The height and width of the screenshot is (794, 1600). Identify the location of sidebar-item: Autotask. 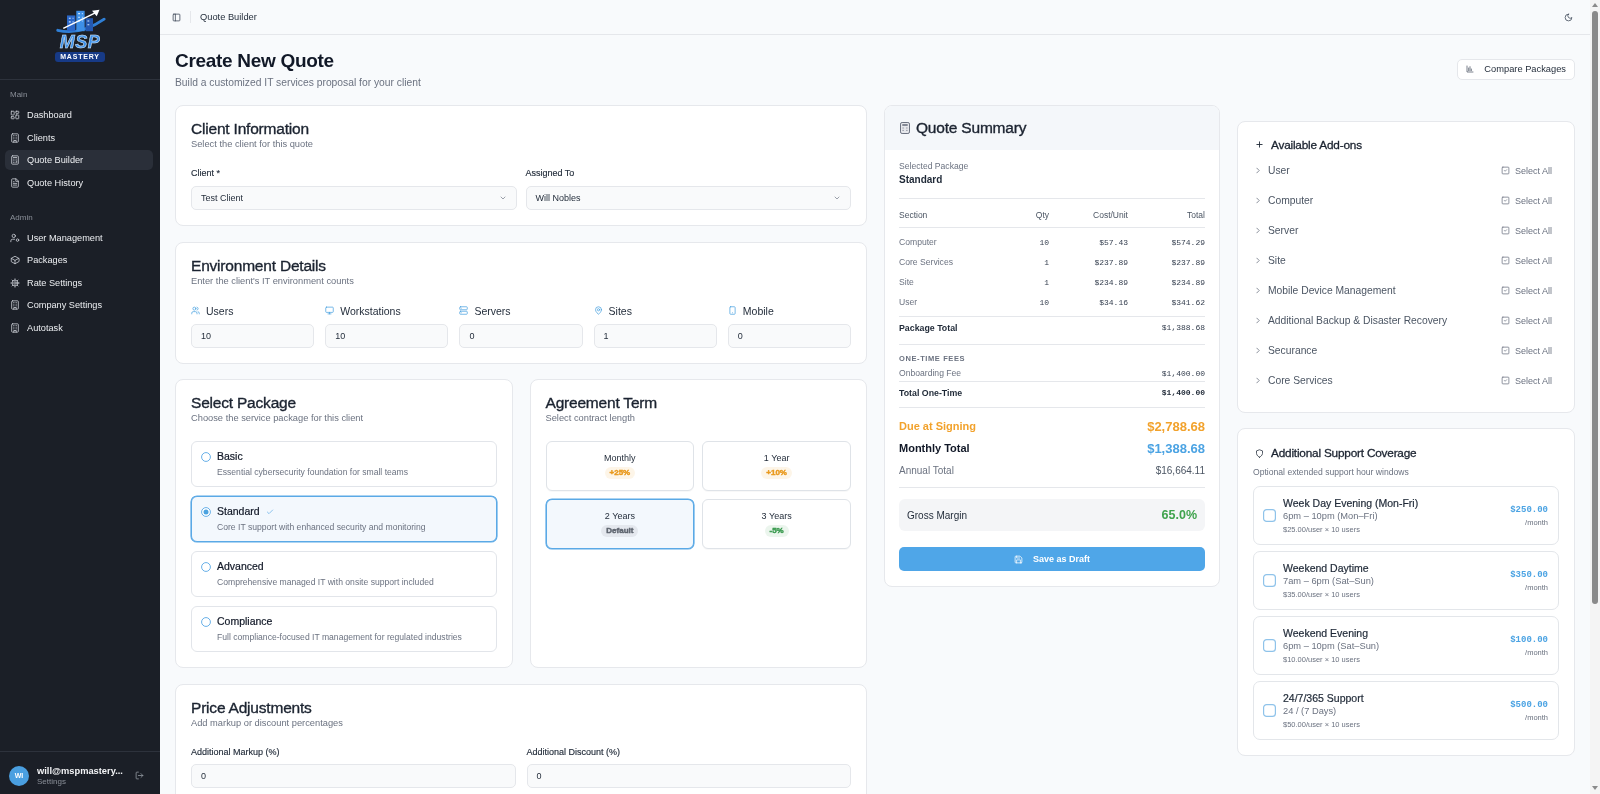
(79, 327).